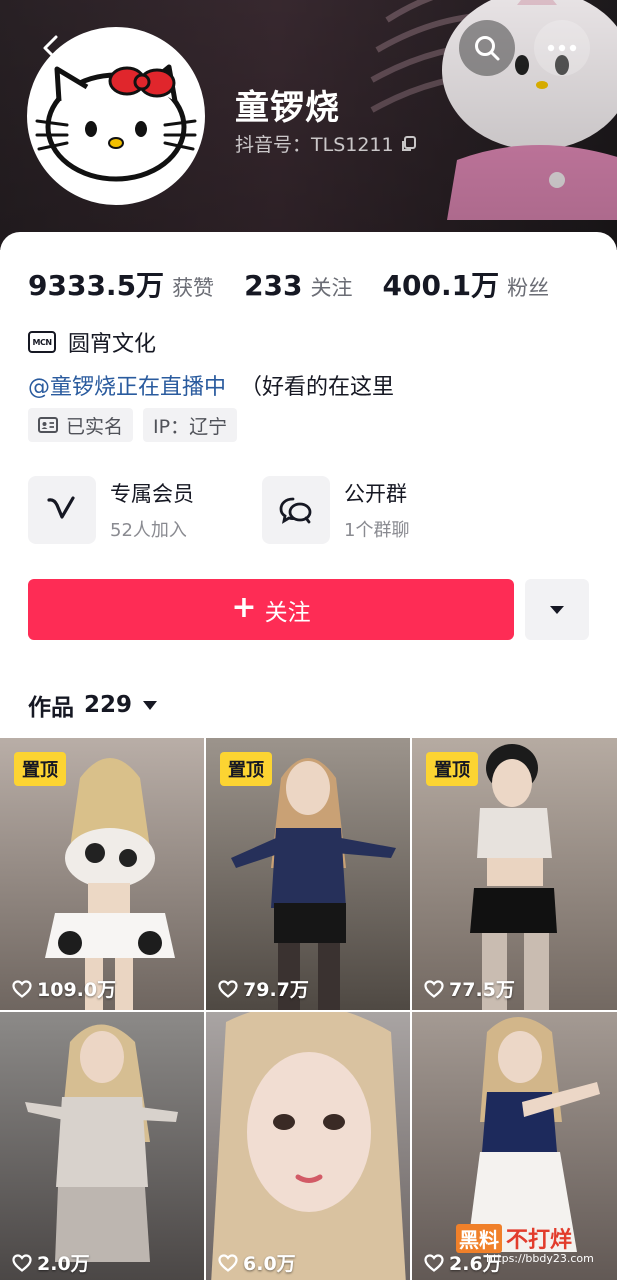 Image resolution: width=617 pixels, height=1280 pixels. I want to click on video-likes: 2.0万, so click(51, 1262).